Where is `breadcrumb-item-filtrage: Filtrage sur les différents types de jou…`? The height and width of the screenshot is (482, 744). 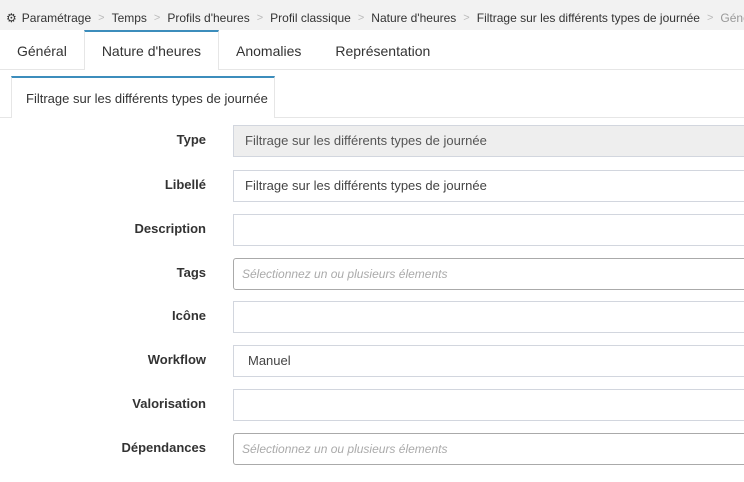 breadcrumb-item-filtrage: Filtrage sur les différents types de jou… is located at coordinates (588, 18).